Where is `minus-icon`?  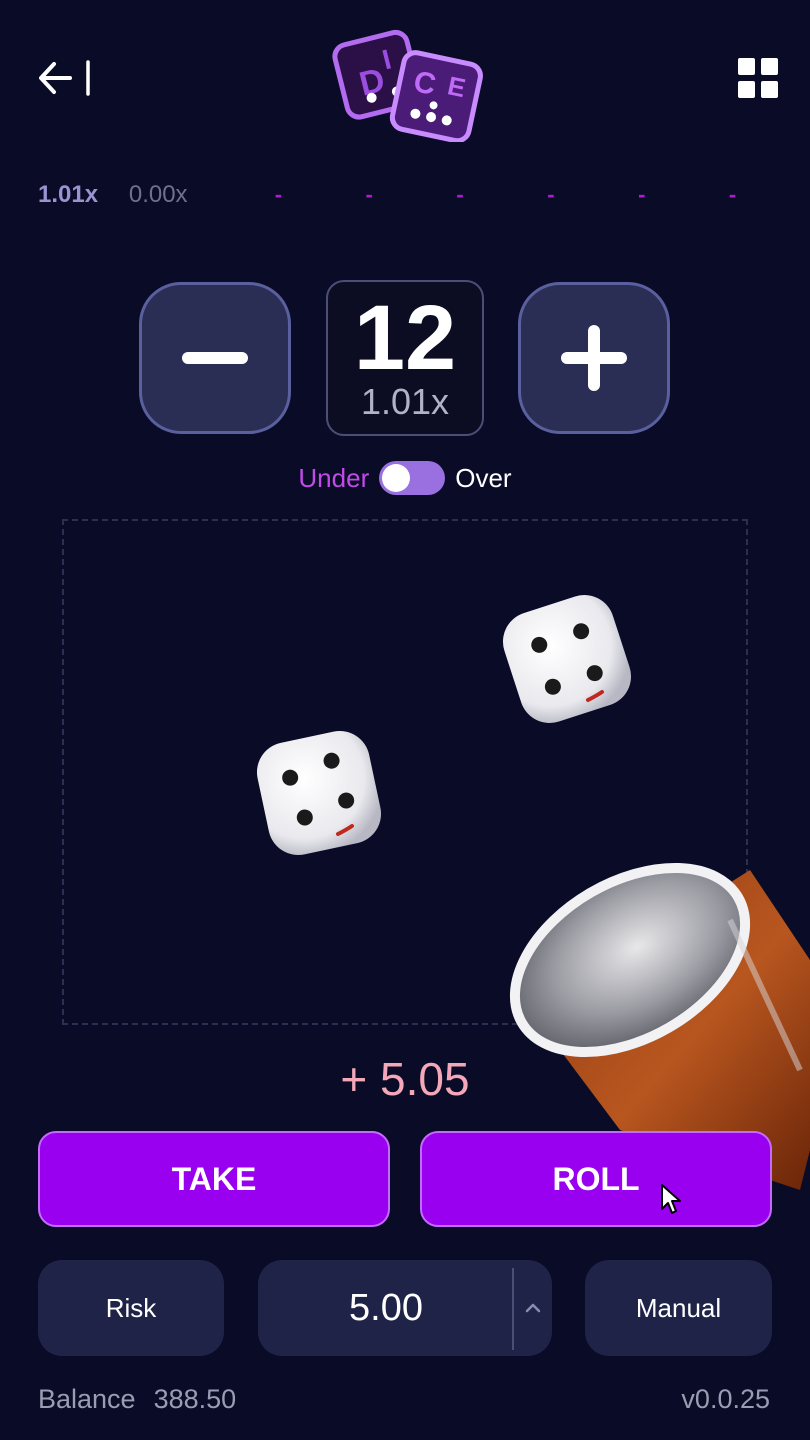
minus-icon is located at coordinates (215, 358).